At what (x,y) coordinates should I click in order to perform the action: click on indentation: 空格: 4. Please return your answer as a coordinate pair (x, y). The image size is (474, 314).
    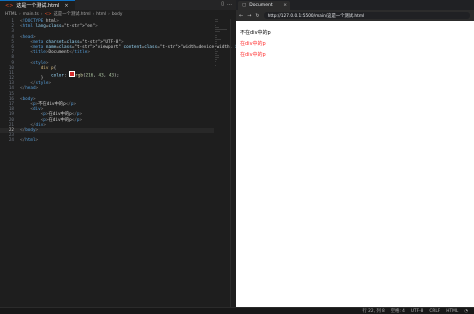
    Looking at the image, I should click on (398, 311).